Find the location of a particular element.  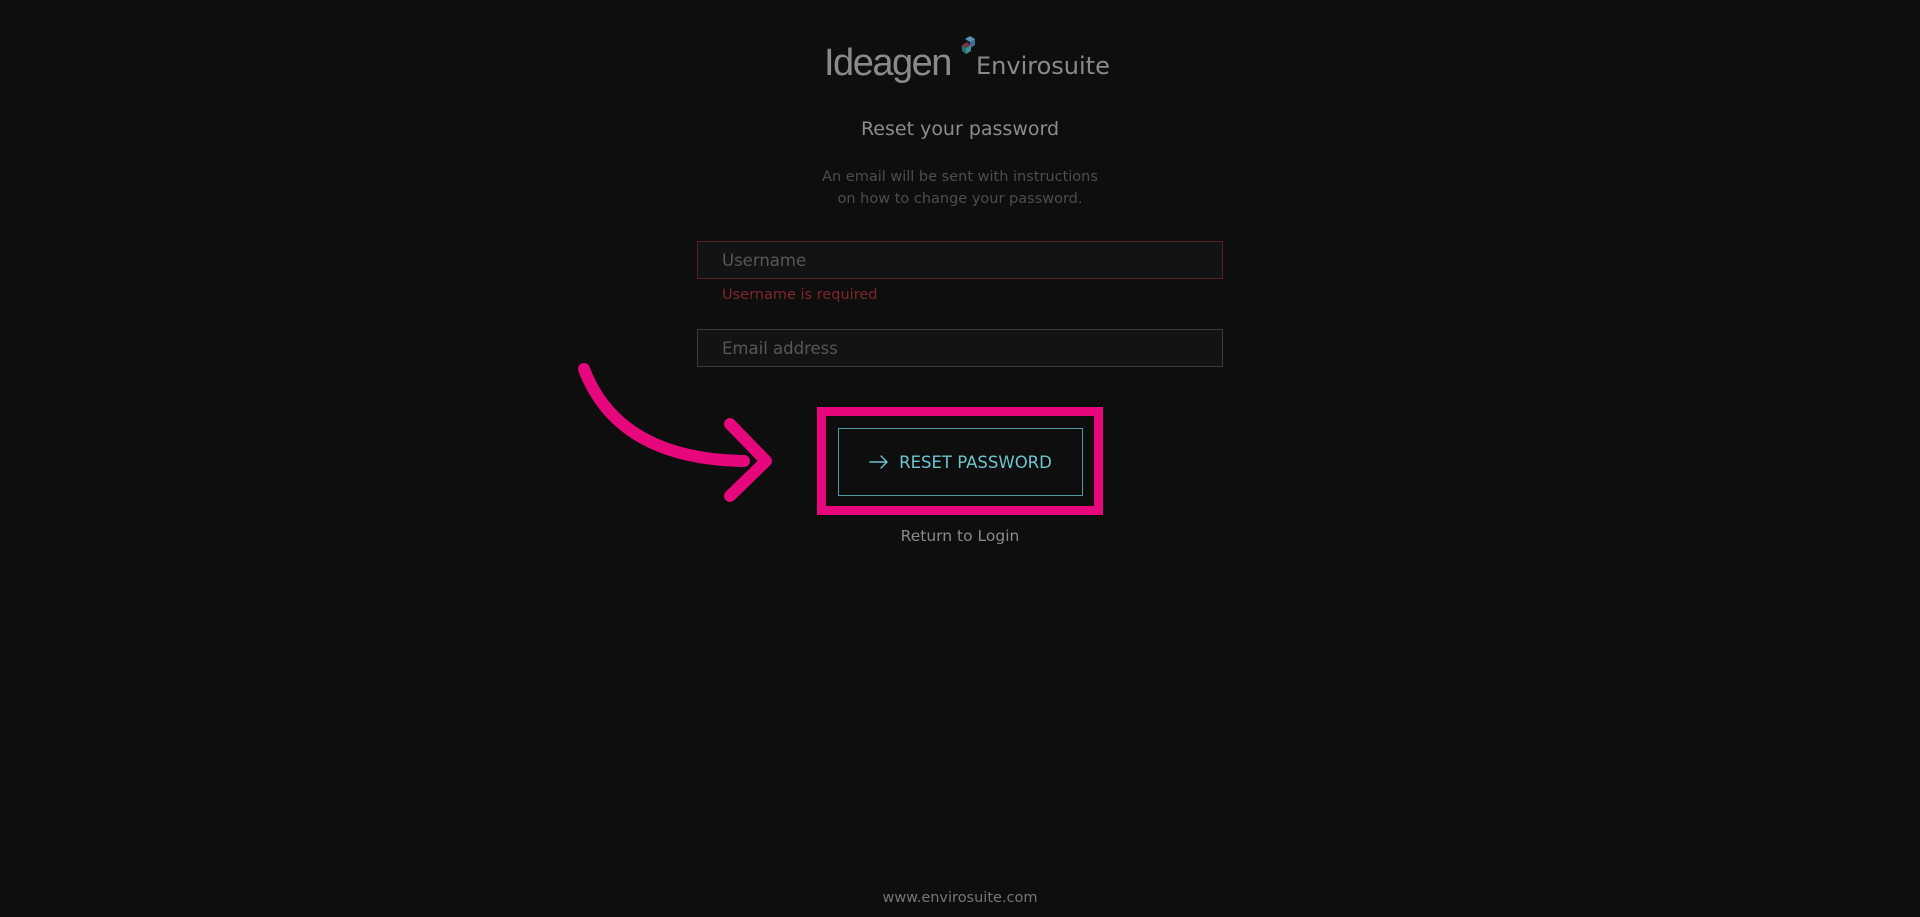

footer: www.envirosuite.com is located at coordinates (960, 898).